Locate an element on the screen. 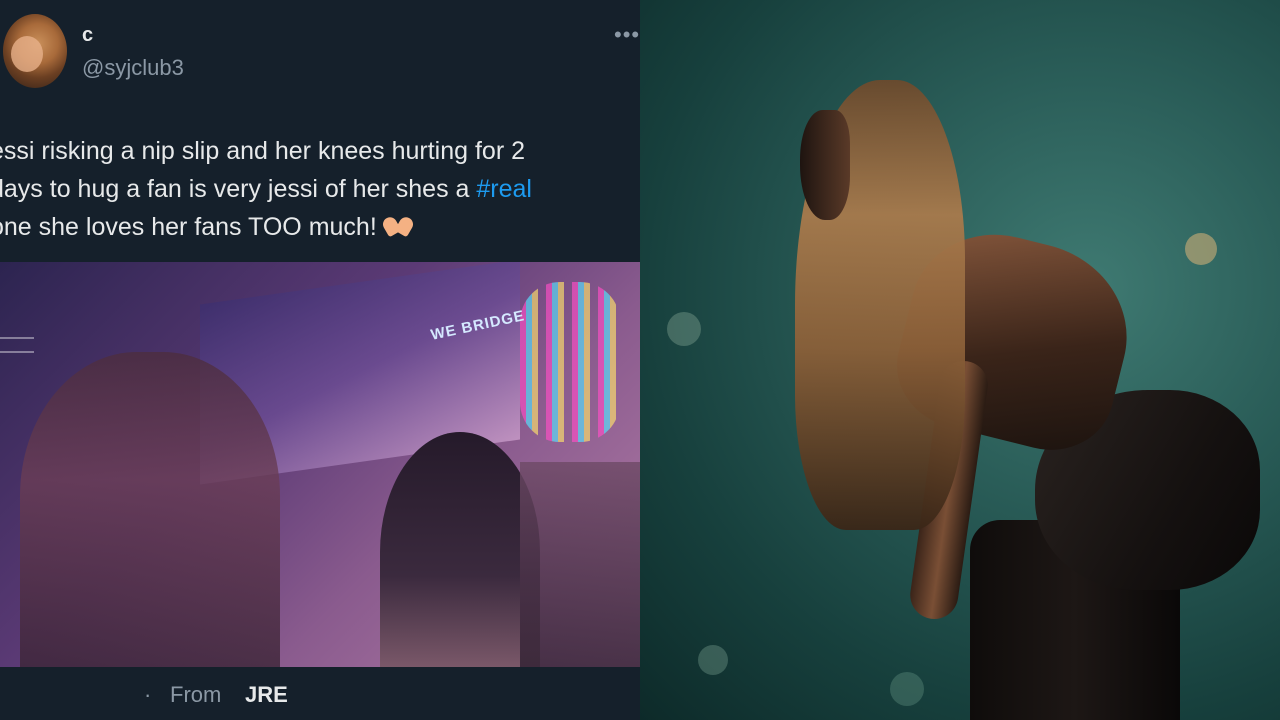 Image resolution: width=1280 pixels, height=720 pixels. source-link: JRE is located at coordinates (266, 695).